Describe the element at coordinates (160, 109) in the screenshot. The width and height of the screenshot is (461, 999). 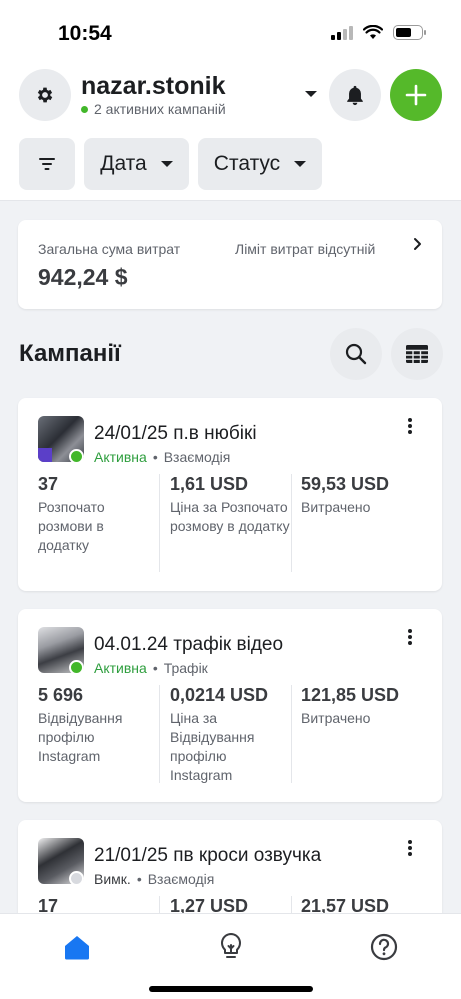
I see `active-campaigns-count: 2 активних кампаній` at that location.